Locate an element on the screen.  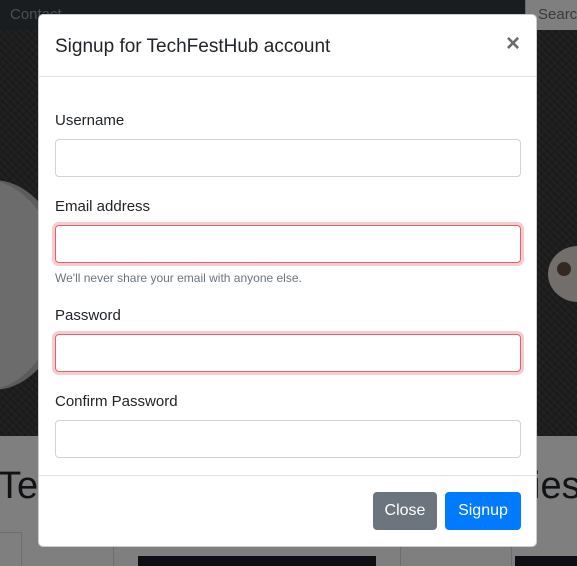
confirm-password-input is located at coordinates (288, 439).